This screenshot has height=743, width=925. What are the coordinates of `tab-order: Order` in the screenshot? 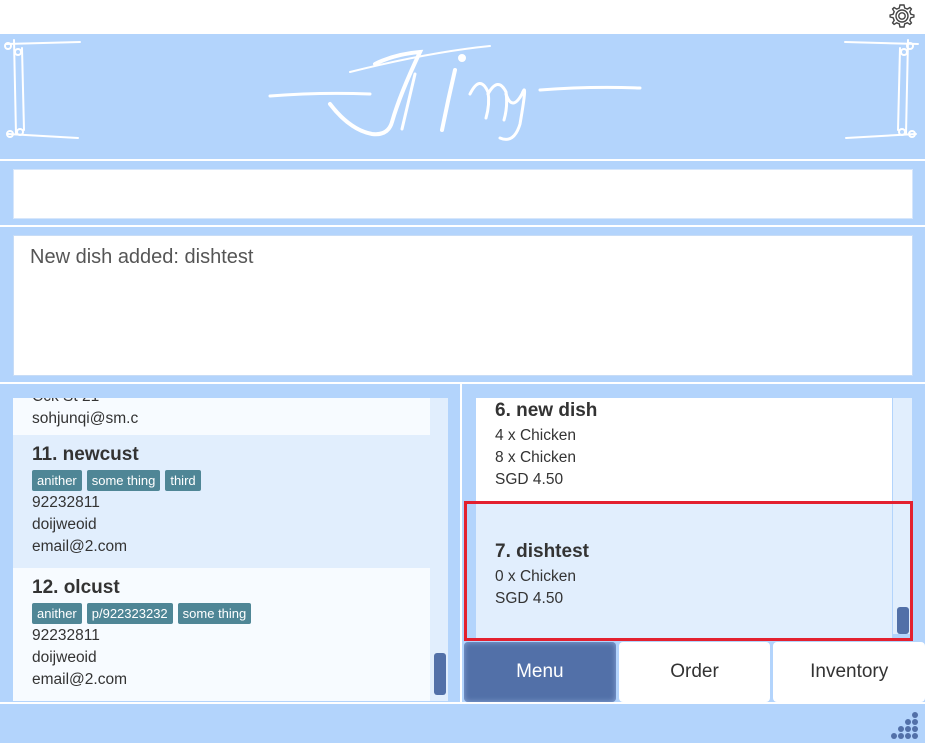 It's located at (694, 672).